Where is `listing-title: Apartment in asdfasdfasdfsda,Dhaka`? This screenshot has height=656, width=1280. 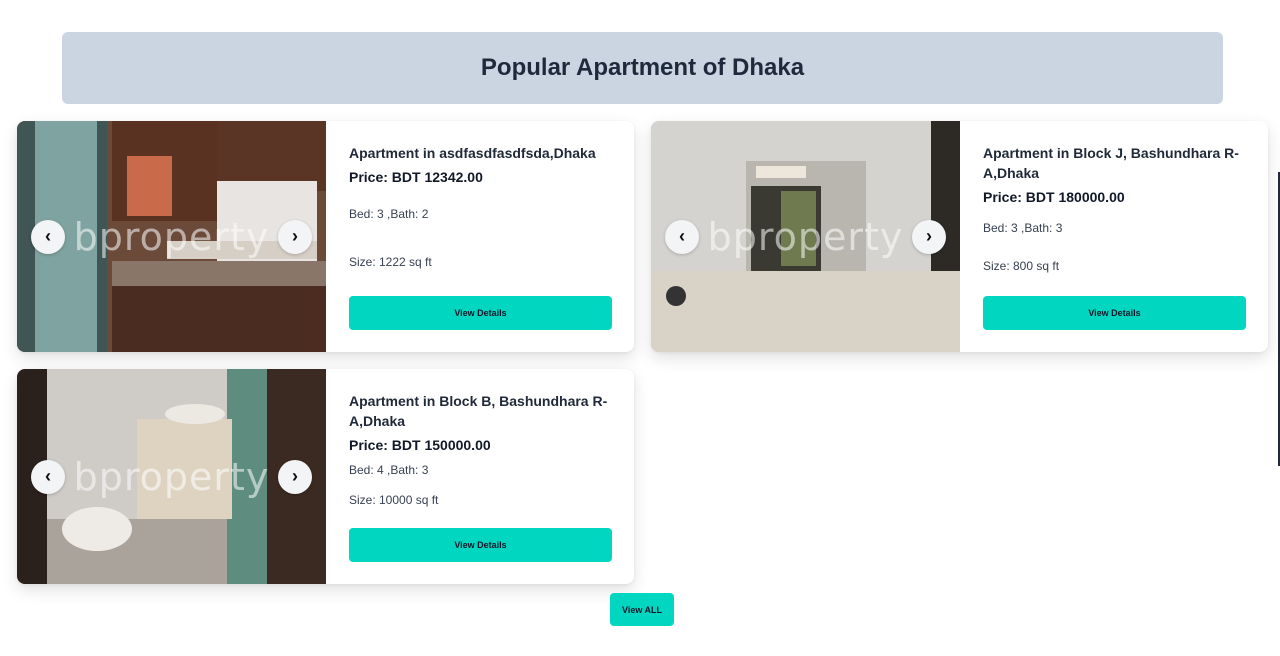 listing-title: Apartment in asdfasdfasdfsda,Dhaka is located at coordinates (472, 153).